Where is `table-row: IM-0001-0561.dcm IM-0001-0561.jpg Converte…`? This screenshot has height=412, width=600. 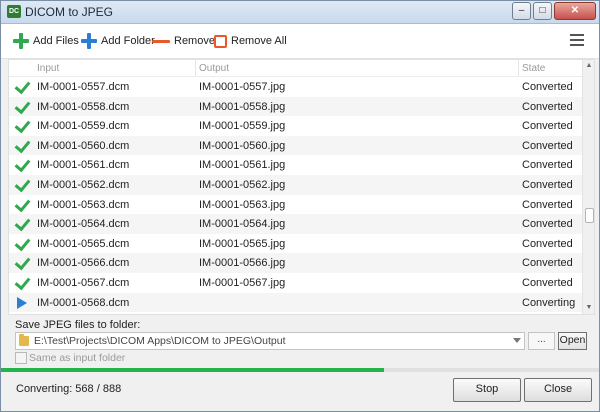 table-row: IM-0001-0561.dcm IM-0001-0561.jpg Converte… is located at coordinates (295, 165).